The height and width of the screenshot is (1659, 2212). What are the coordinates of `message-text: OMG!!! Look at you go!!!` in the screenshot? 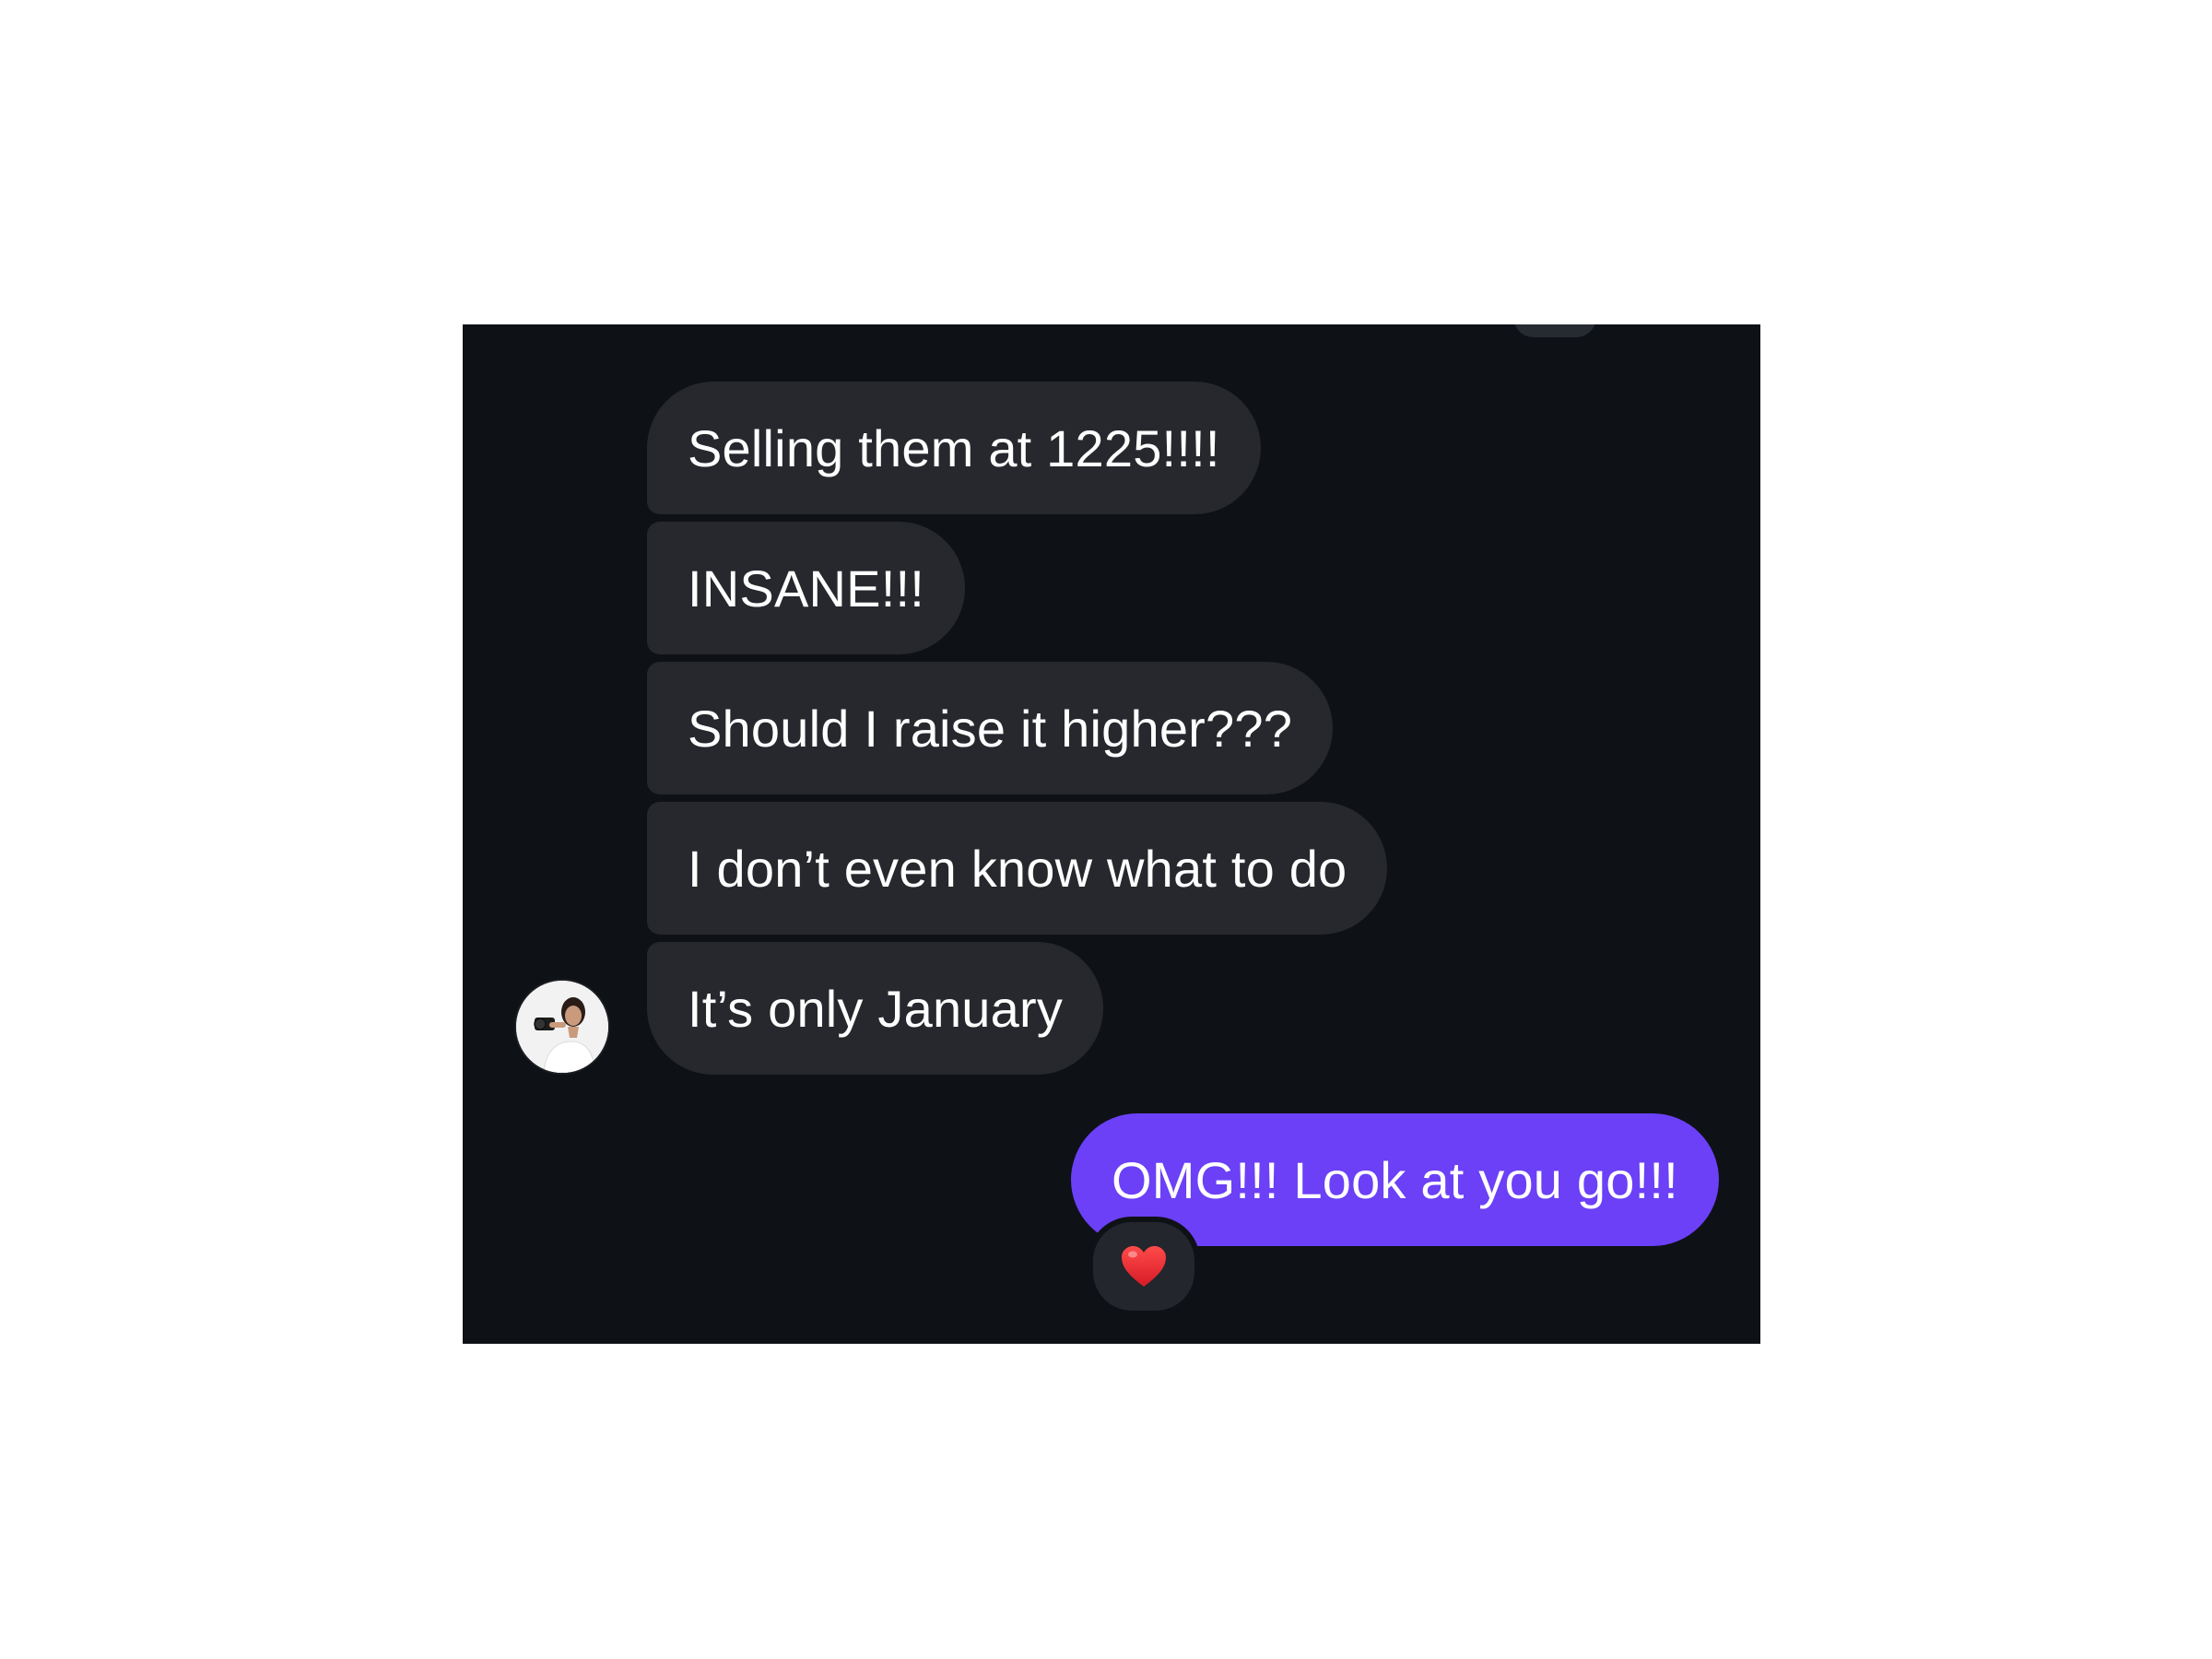 It's located at (1395, 1179).